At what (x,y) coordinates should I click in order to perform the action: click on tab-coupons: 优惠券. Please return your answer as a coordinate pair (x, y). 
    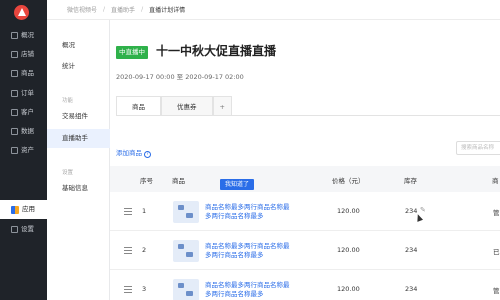
    Looking at the image, I should click on (187, 106).